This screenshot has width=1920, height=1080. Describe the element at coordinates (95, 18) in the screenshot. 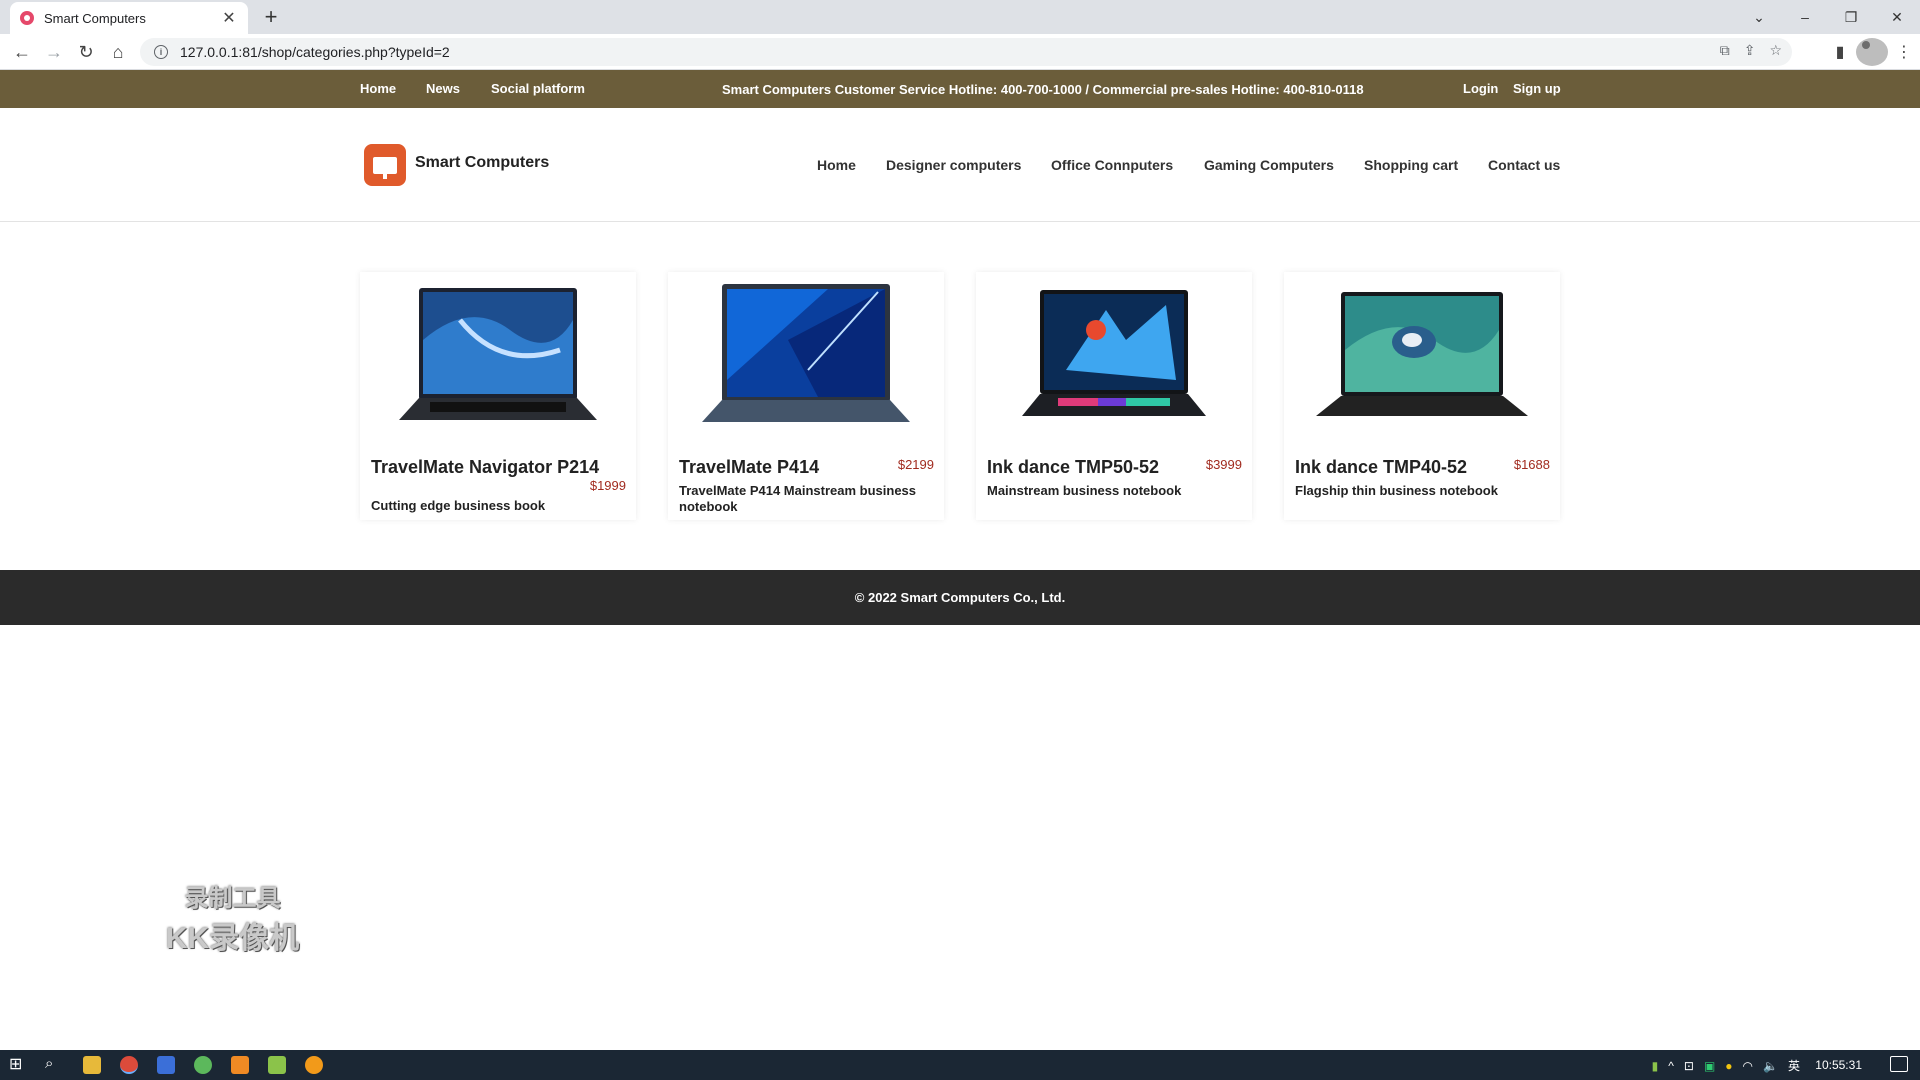

I see `tab-title: Smart Computers` at that location.